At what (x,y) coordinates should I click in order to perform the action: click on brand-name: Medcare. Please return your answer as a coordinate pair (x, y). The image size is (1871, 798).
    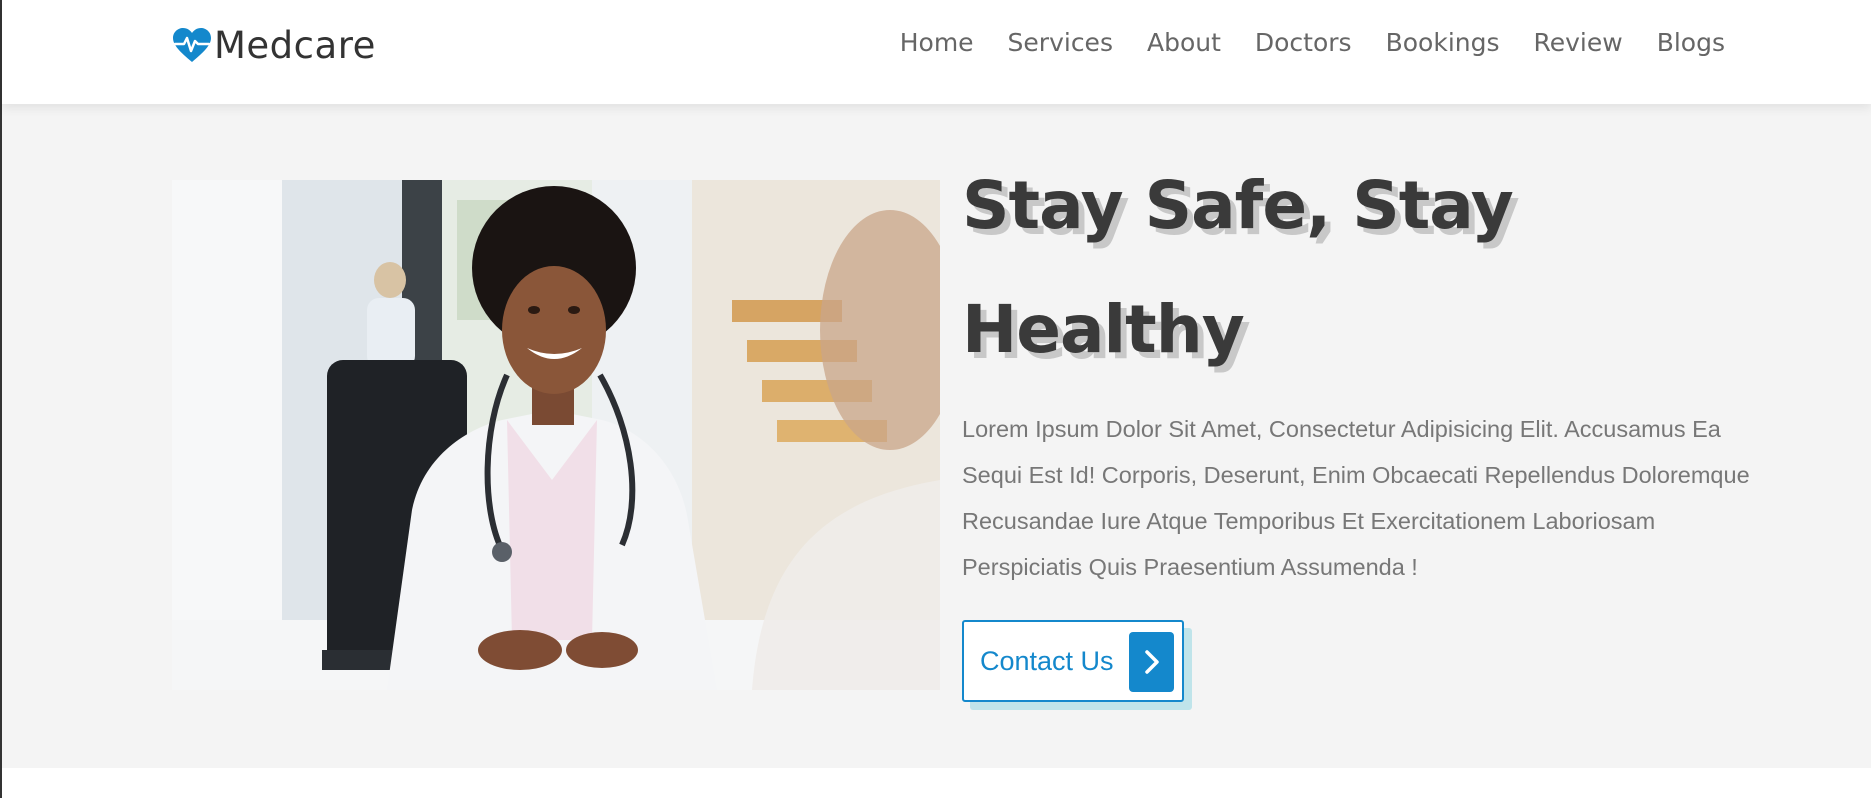
    Looking at the image, I should click on (295, 45).